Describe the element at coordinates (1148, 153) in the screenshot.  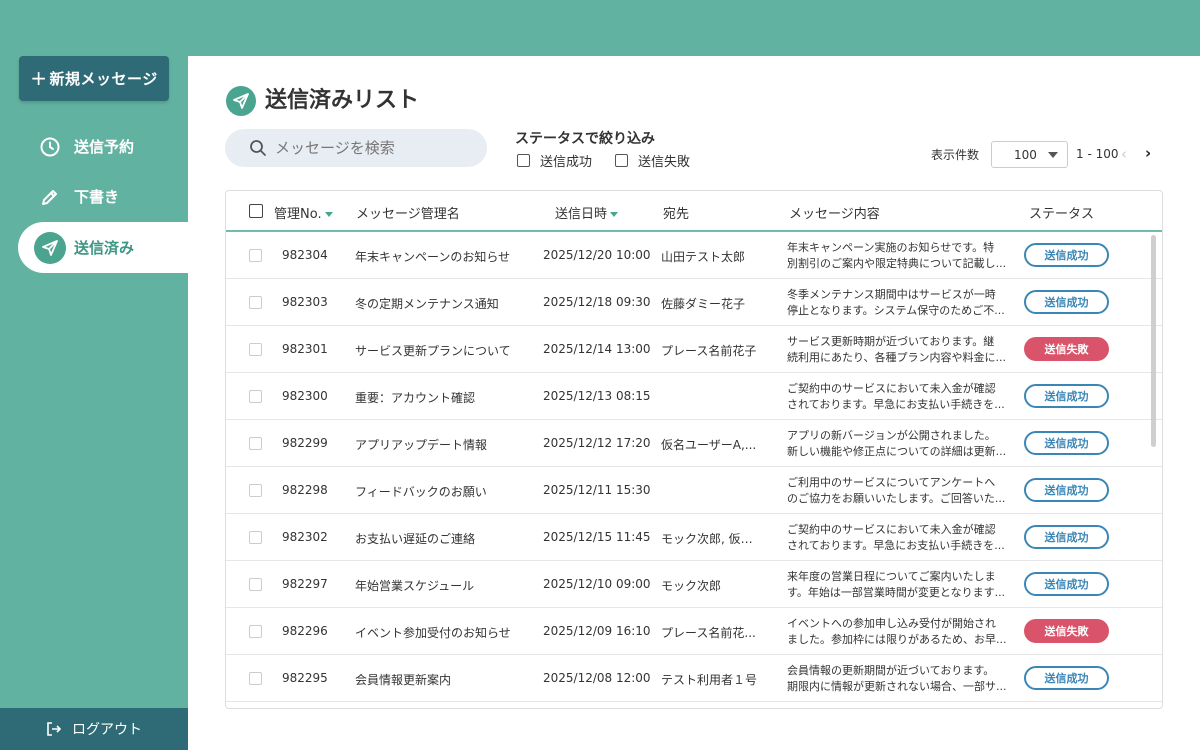
I see `next-page-button: ›` at that location.